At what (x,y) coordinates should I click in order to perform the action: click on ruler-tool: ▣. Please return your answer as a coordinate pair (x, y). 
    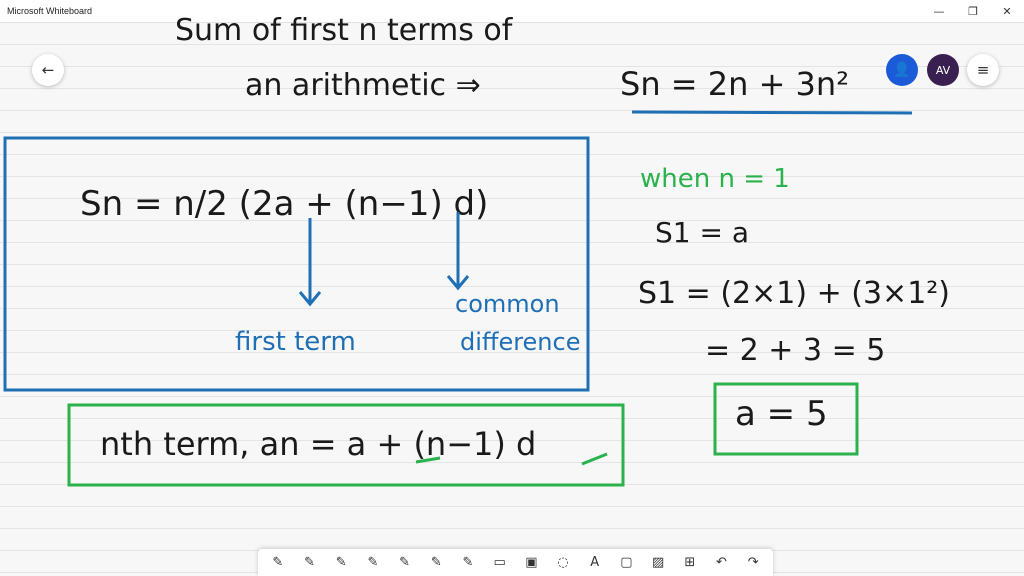
    Looking at the image, I should click on (531, 562).